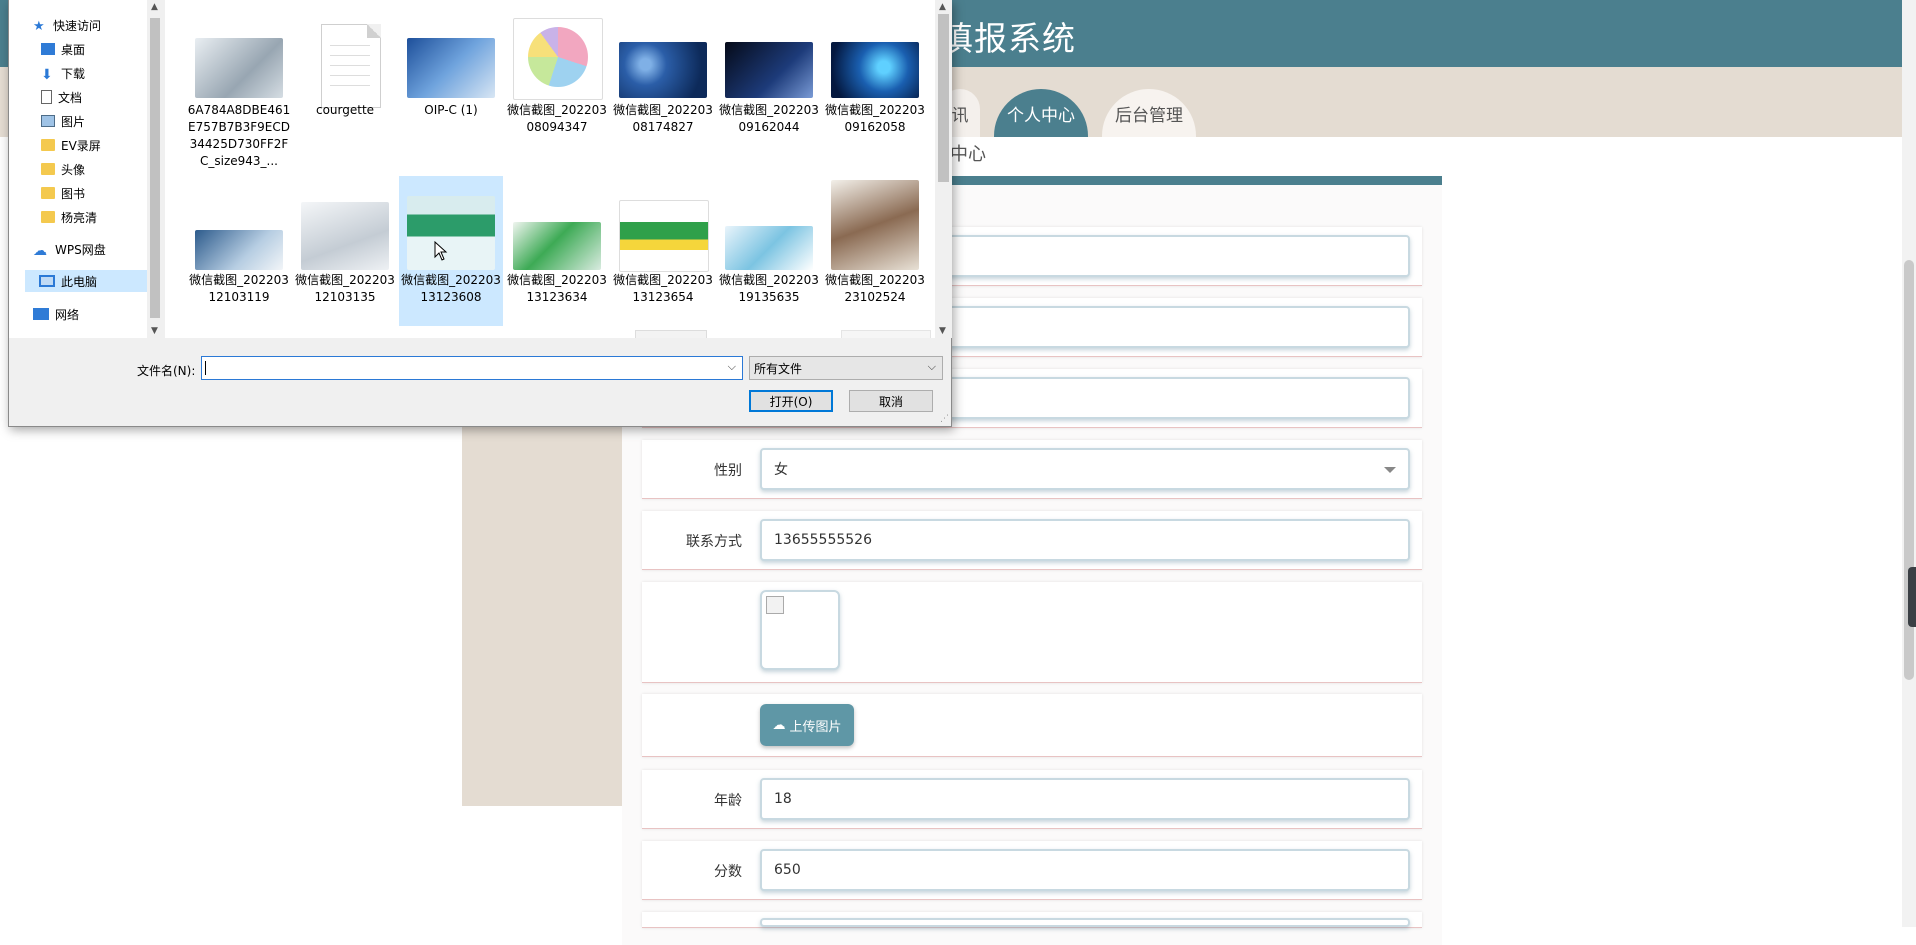  I want to click on grid-scrollbar-thumb, so click(943, 98).